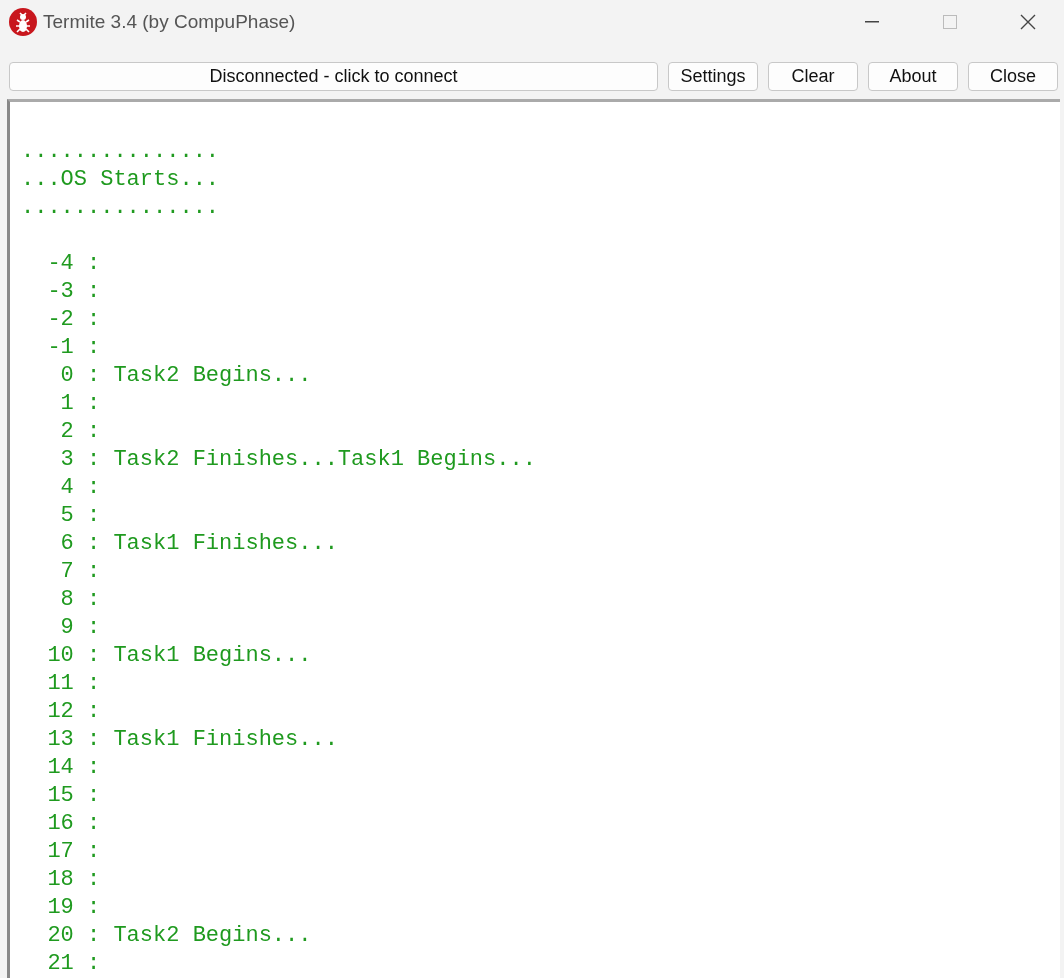  Describe the element at coordinates (73, 768) in the screenshot. I see `terminal-line: 14 :` at that location.